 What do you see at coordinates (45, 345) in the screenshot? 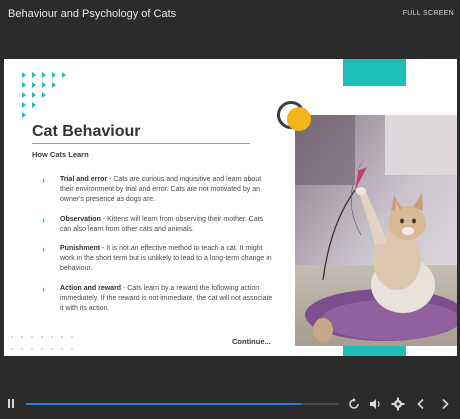
I see `dot-pattern-decoration` at bounding box center [45, 345].